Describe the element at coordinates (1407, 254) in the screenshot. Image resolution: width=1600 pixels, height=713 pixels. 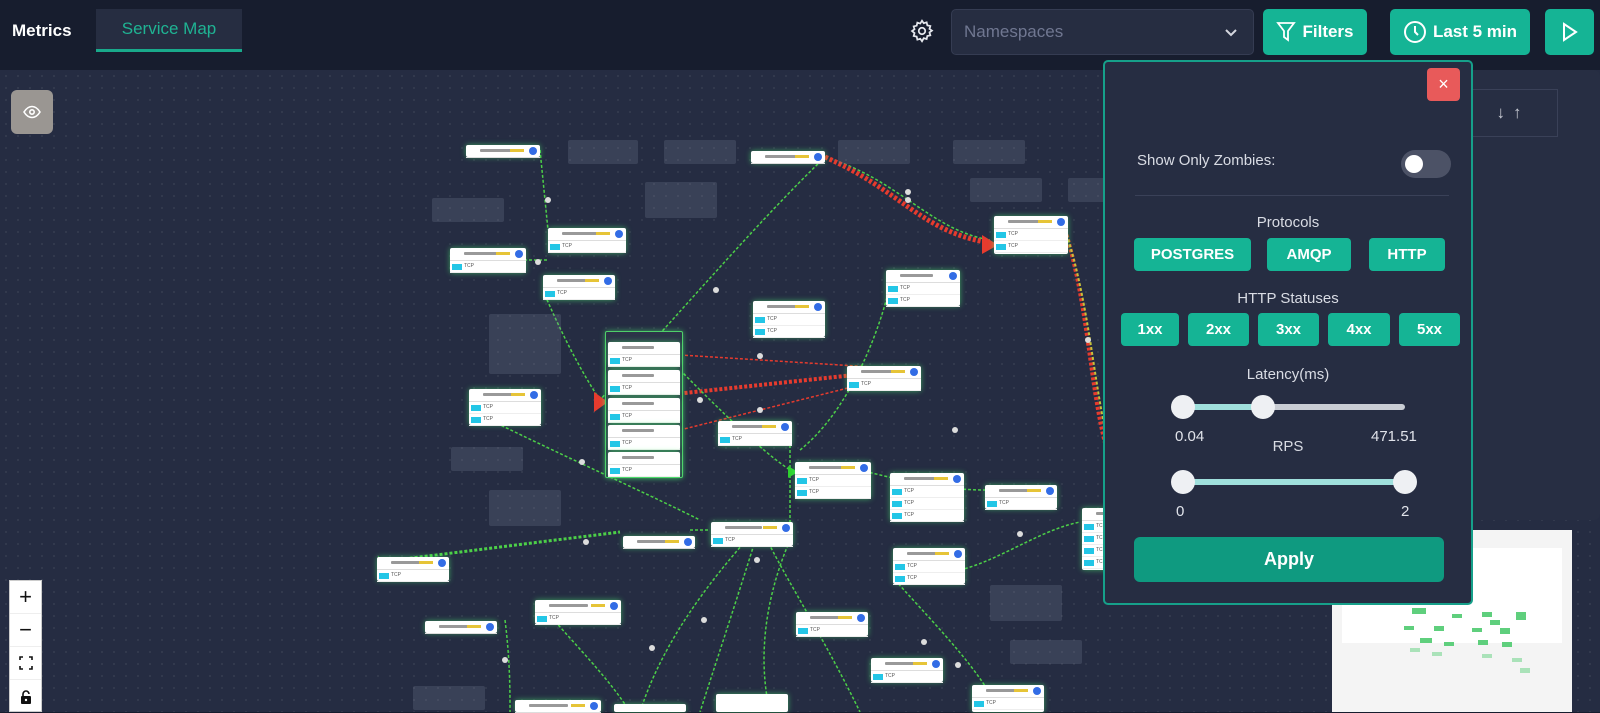
I see `protocol-chip-http: HTTP` at that location.